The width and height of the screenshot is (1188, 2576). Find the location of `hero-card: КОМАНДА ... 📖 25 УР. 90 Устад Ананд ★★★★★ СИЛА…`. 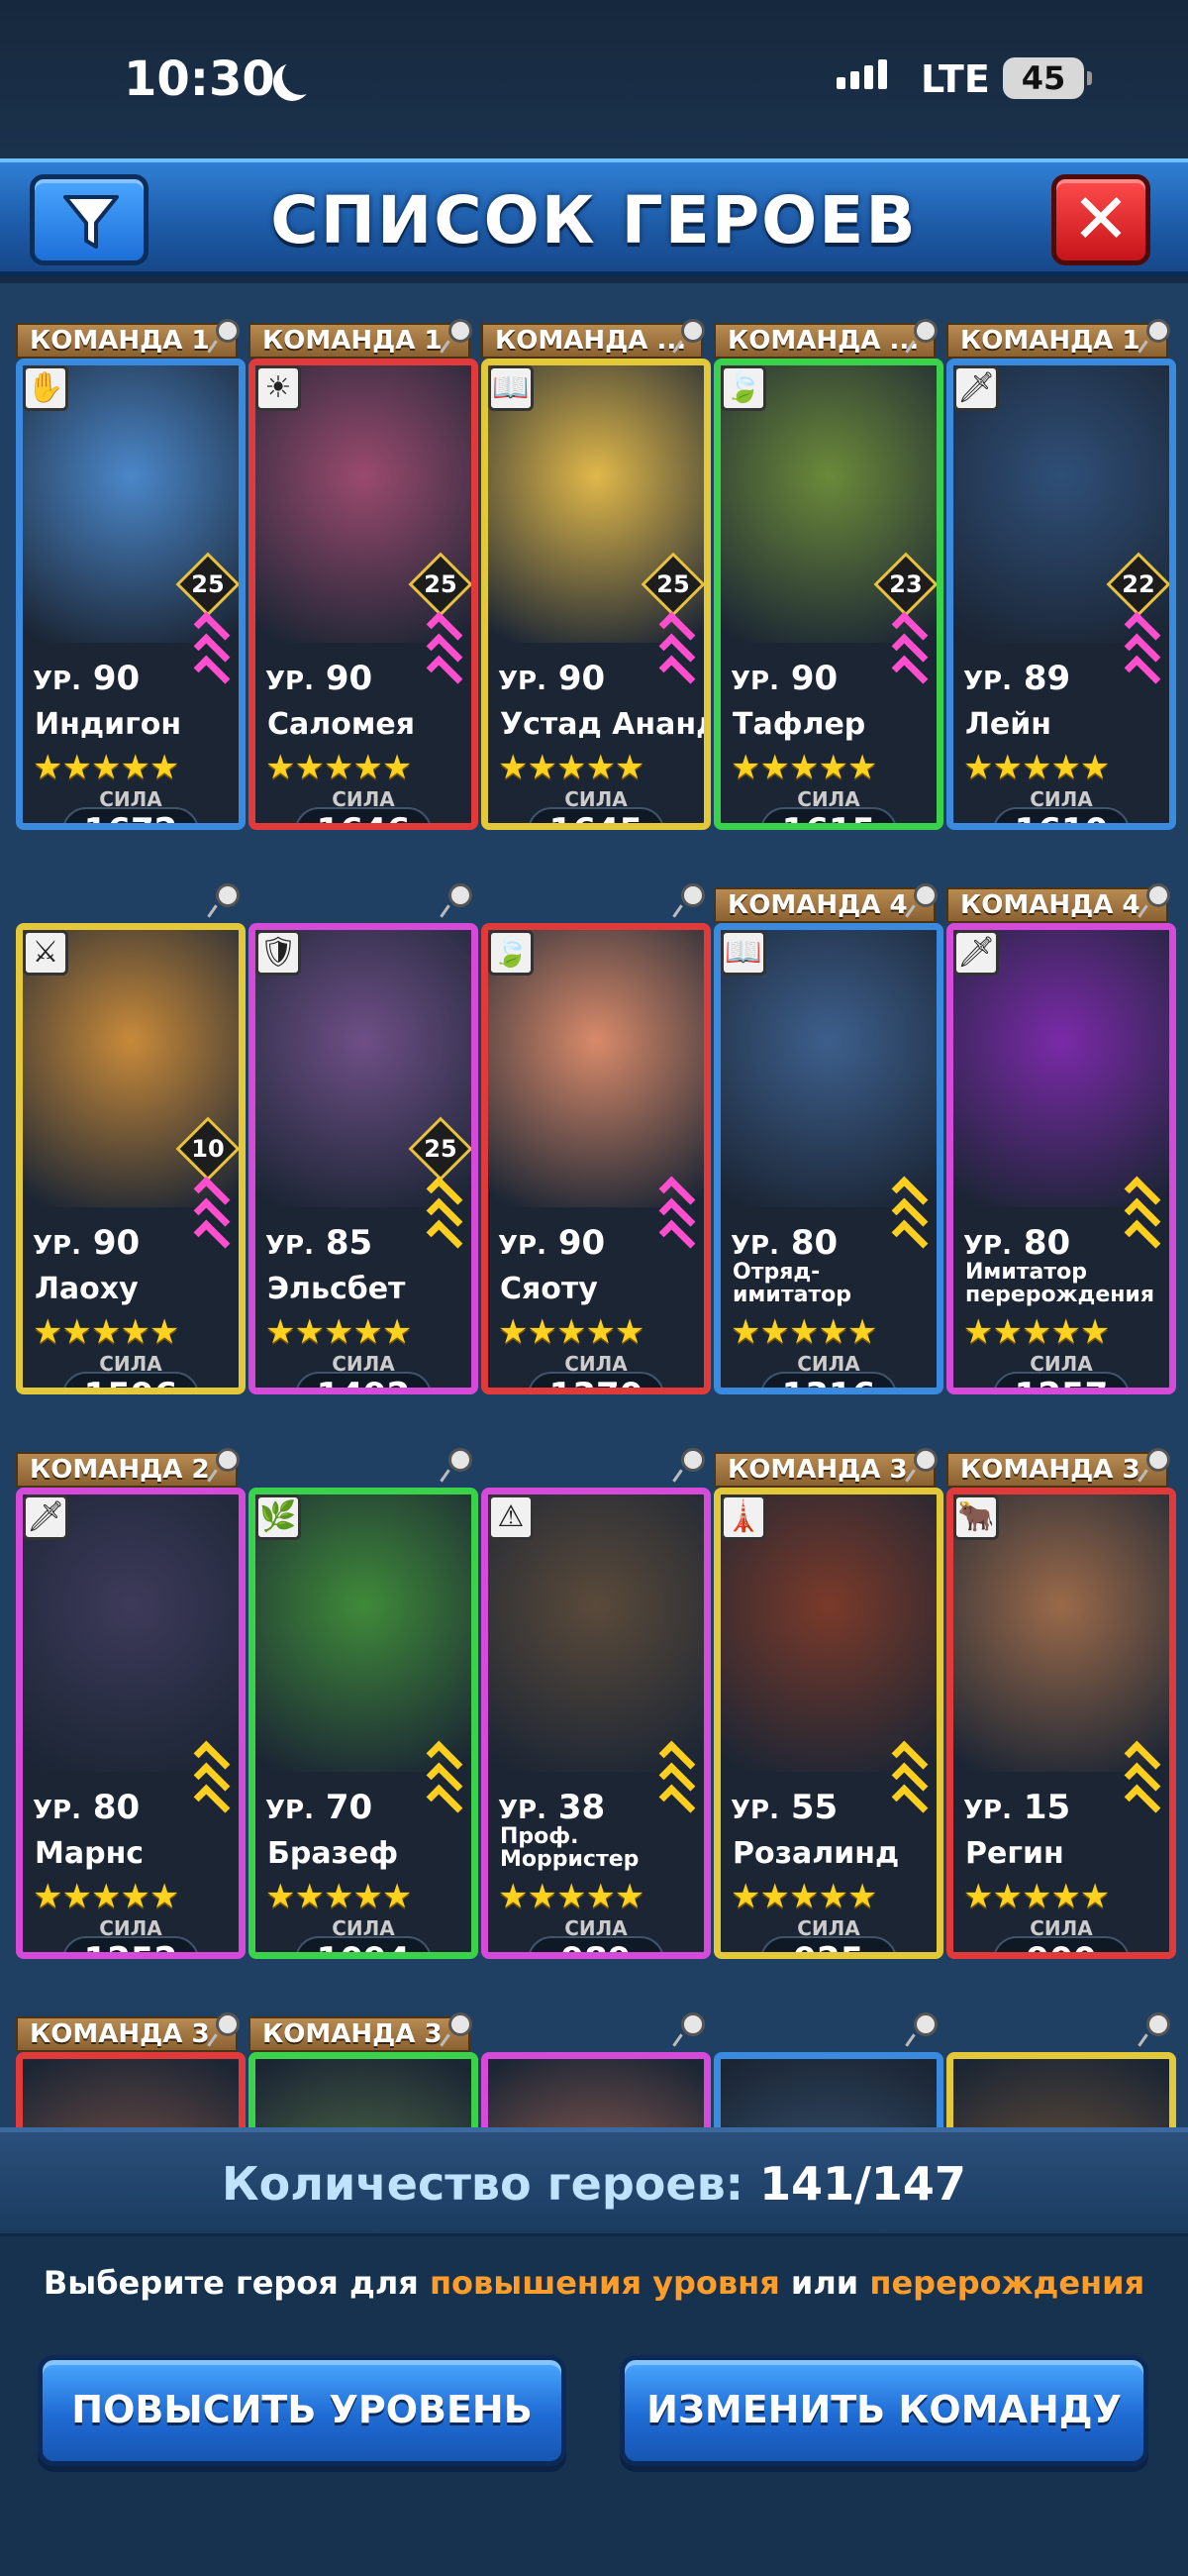

hero-card: КОМАНДА ... 📖 25 УР. 90 Устад Ананд ★★★★★ СИЛА… is located at coordinates (596, 556).